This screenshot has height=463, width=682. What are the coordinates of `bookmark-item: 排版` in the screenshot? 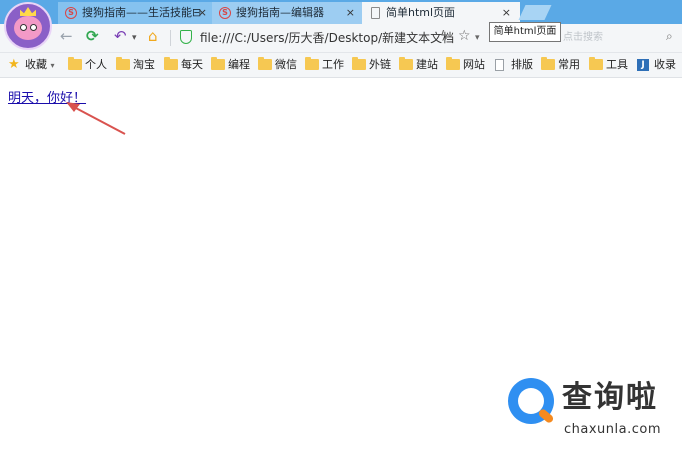 It's located at (513, 65).